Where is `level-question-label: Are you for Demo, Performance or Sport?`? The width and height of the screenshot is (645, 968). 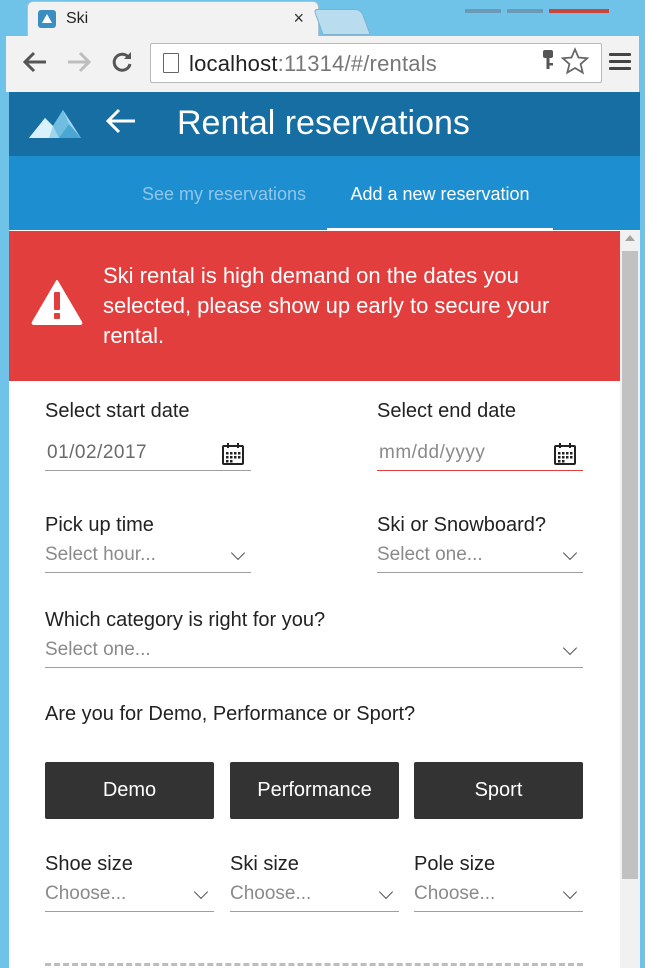 level-question-label: Are you for Demo, Performance or Sport? is located at coordinates (230, 714).